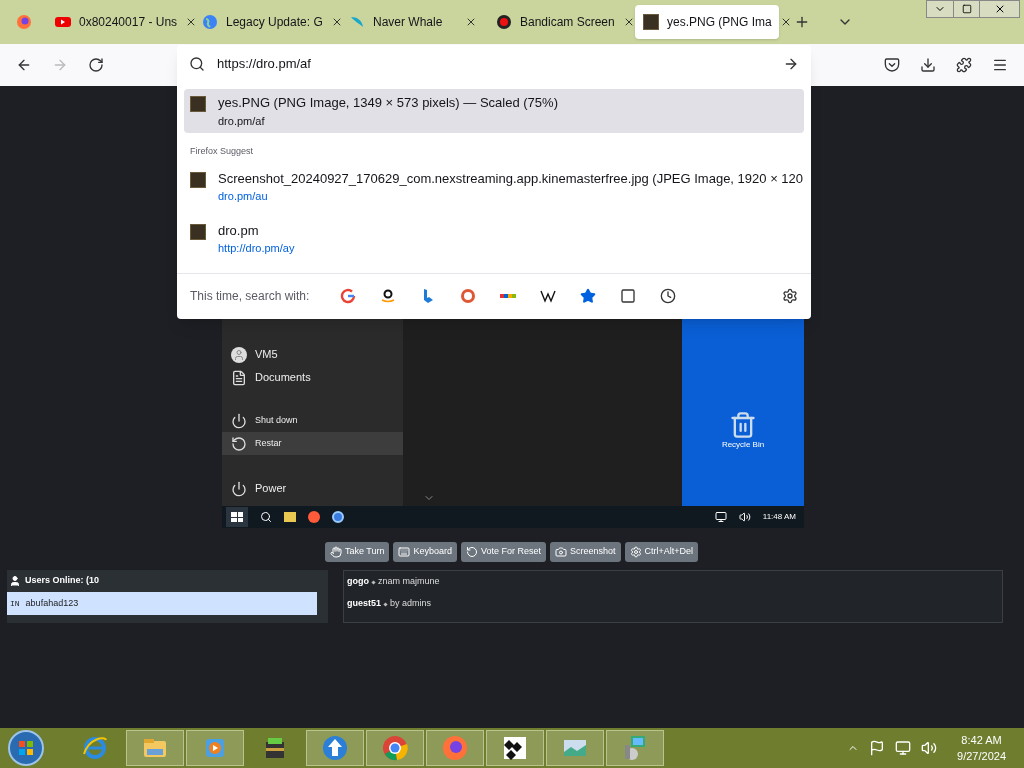 Image resolution: width=1024 pixels, height=768 pixels. I want to click on country-code: IN, so click(15, 603).